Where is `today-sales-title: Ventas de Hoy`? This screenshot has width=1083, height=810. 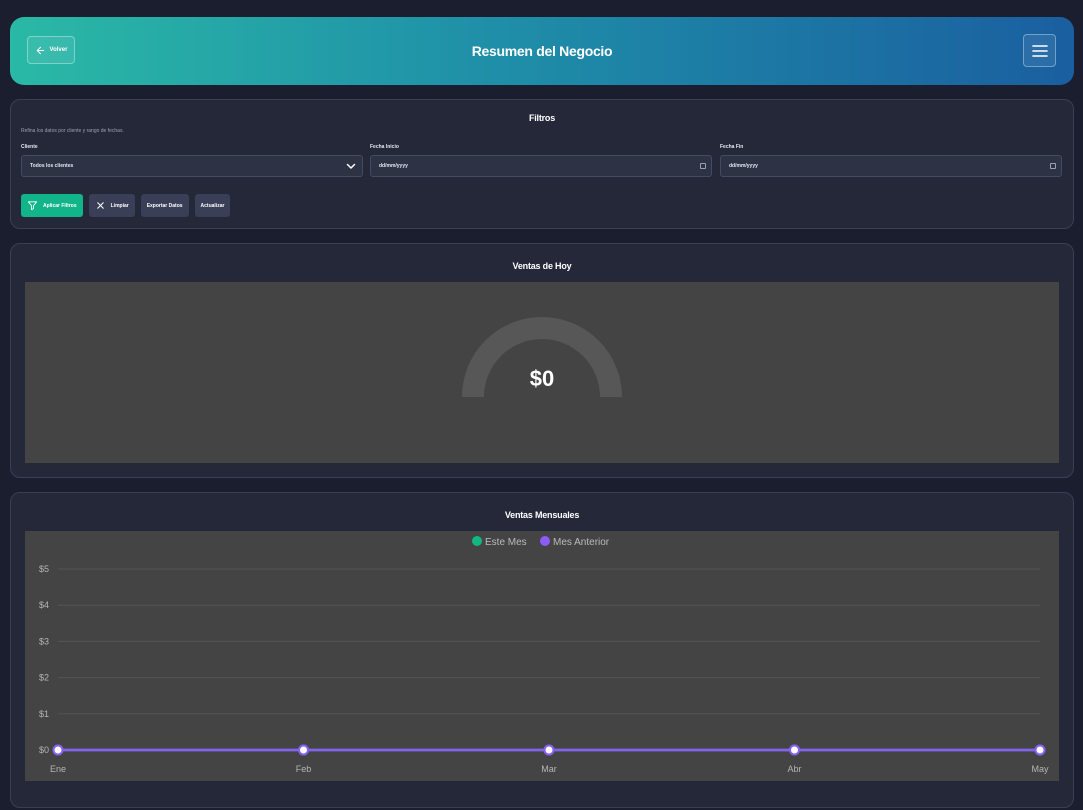
today-sales-title: Ventas de Hoy is located at coordinates (542, 266).